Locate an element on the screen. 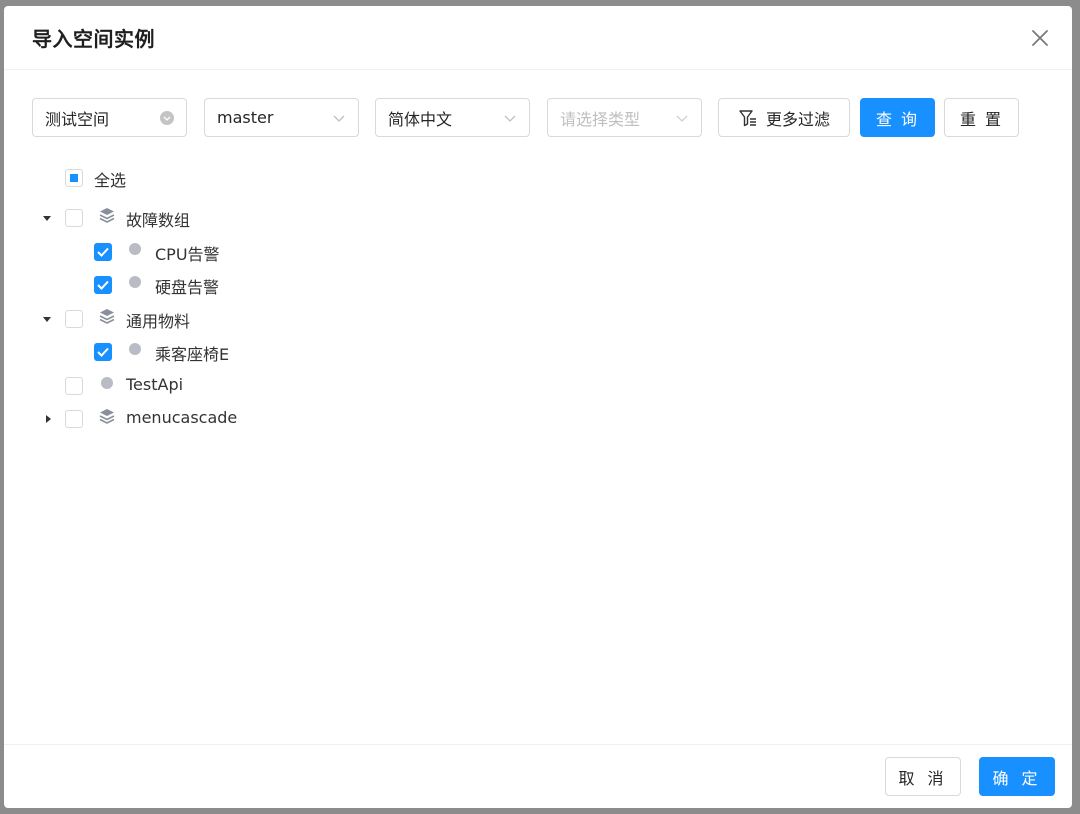 This screenshot has width=1080, height=814. caret-right-icon is located at coordinates (48, 419).